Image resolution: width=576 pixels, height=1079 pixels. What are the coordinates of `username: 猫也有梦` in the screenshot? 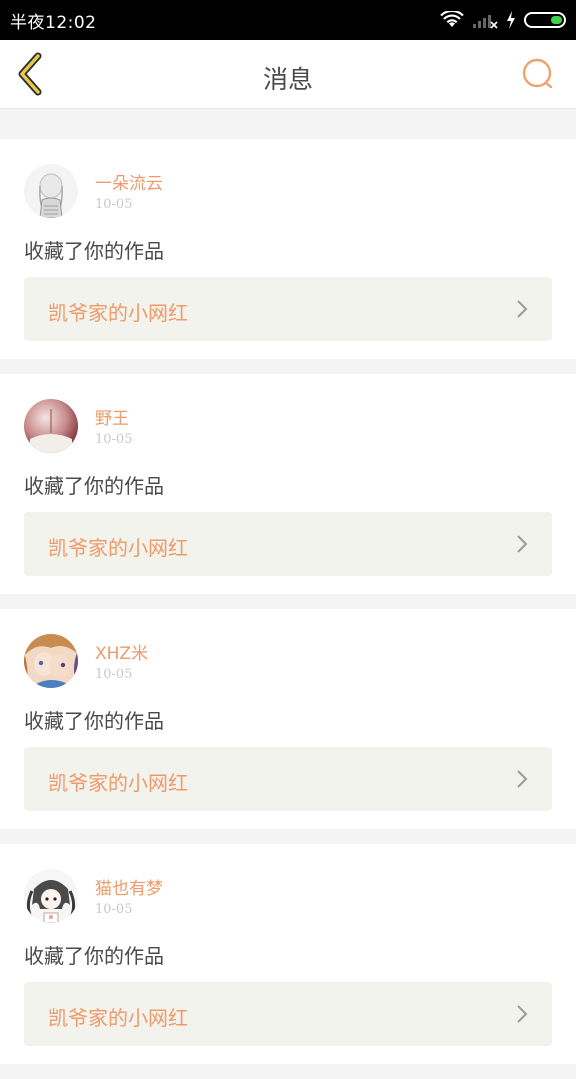 It's located at (129, 886).